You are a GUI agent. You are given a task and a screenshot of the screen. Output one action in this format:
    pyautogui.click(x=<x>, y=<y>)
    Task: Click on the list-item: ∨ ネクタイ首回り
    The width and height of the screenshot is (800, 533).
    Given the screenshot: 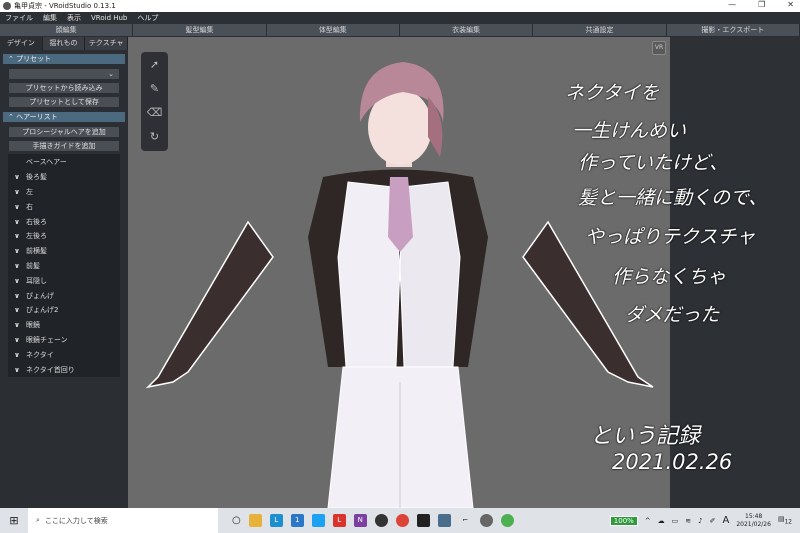 What is the action you would take?
    pyautogui.click(x=64, y=369)
    